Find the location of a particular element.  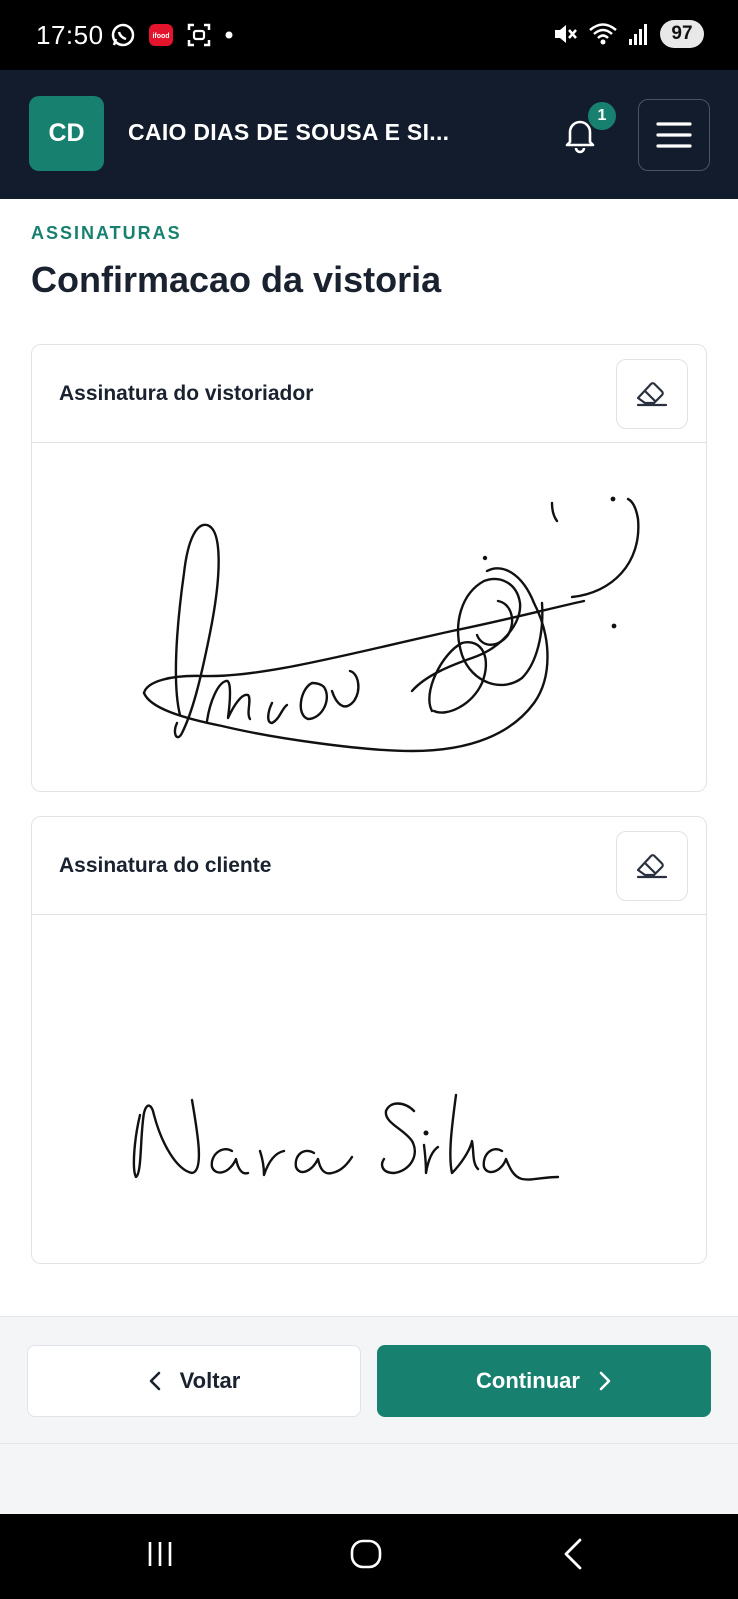

menu-button is located at coordinates (674, 135).